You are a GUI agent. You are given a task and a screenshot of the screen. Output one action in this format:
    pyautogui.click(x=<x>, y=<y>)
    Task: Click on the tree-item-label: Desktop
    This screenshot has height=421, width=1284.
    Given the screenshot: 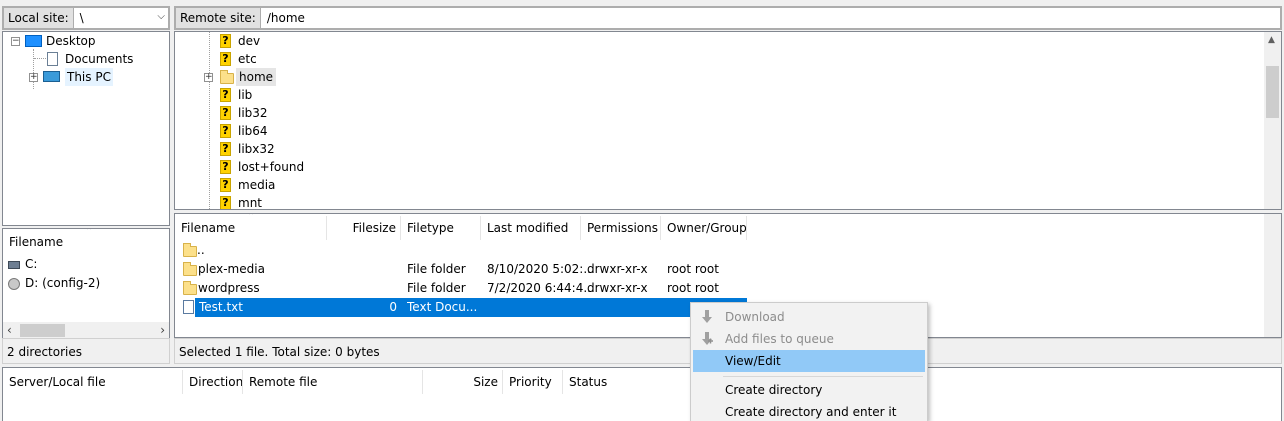 What is the action you would take?
    pyautogui.click(x=71, y=41)
    